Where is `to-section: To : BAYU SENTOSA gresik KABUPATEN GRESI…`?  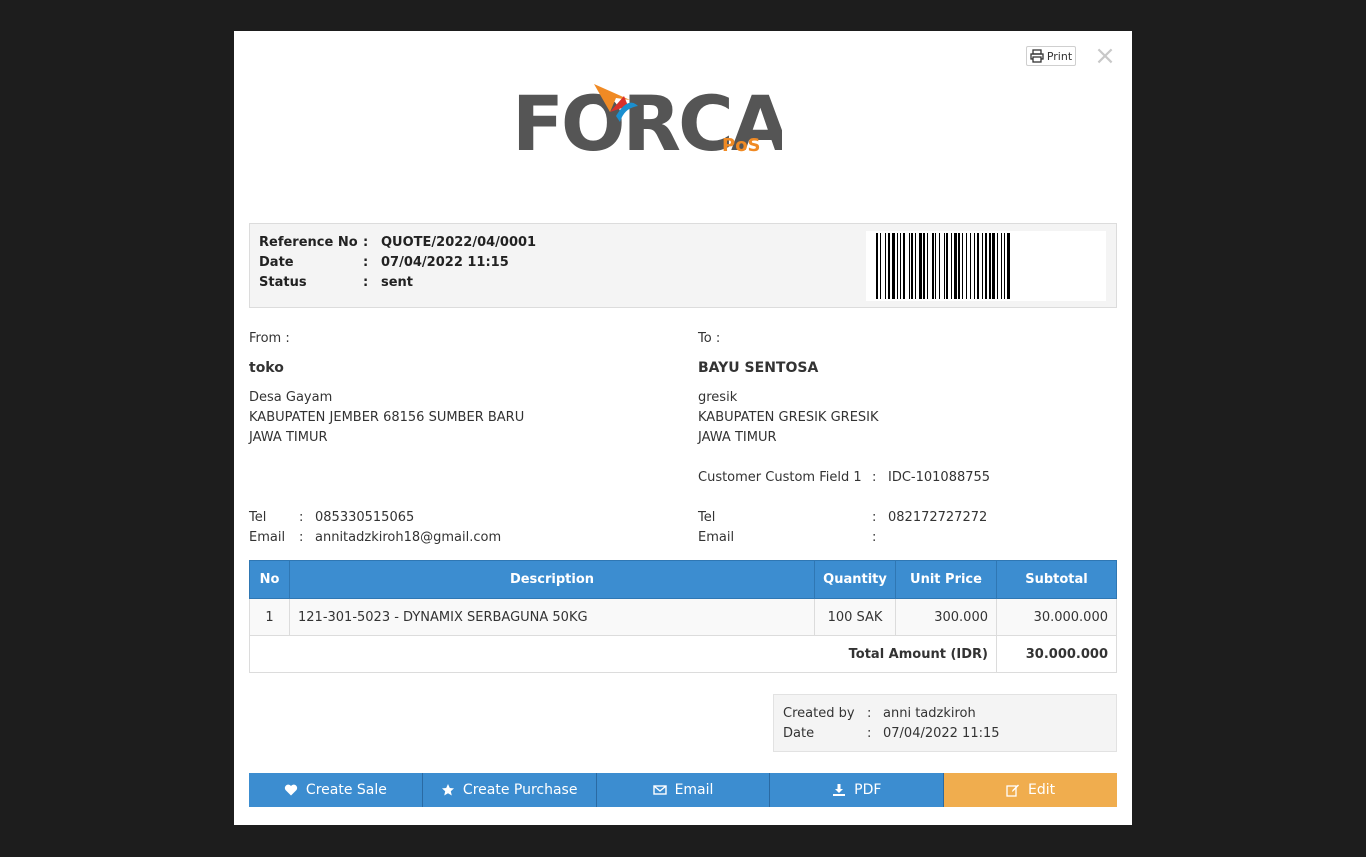 to-section: To : BAYU SENTOSA gresik KABUPATEN GRESI… is located at coordinates (908, 439).